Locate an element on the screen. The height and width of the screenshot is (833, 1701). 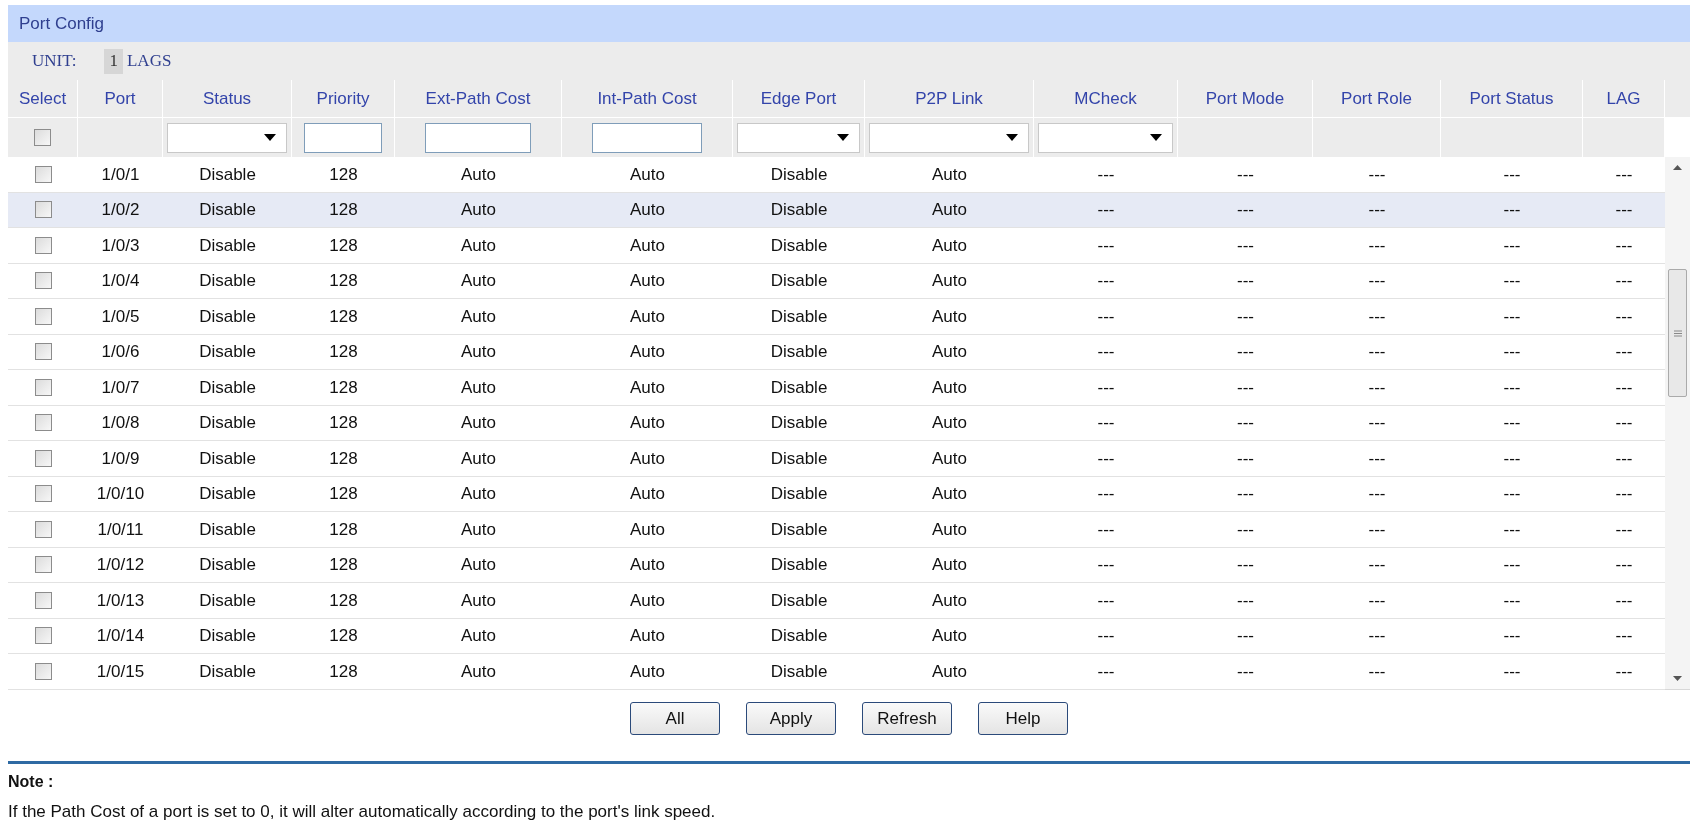
action-button: Help is located at coordinates (1023, 718).